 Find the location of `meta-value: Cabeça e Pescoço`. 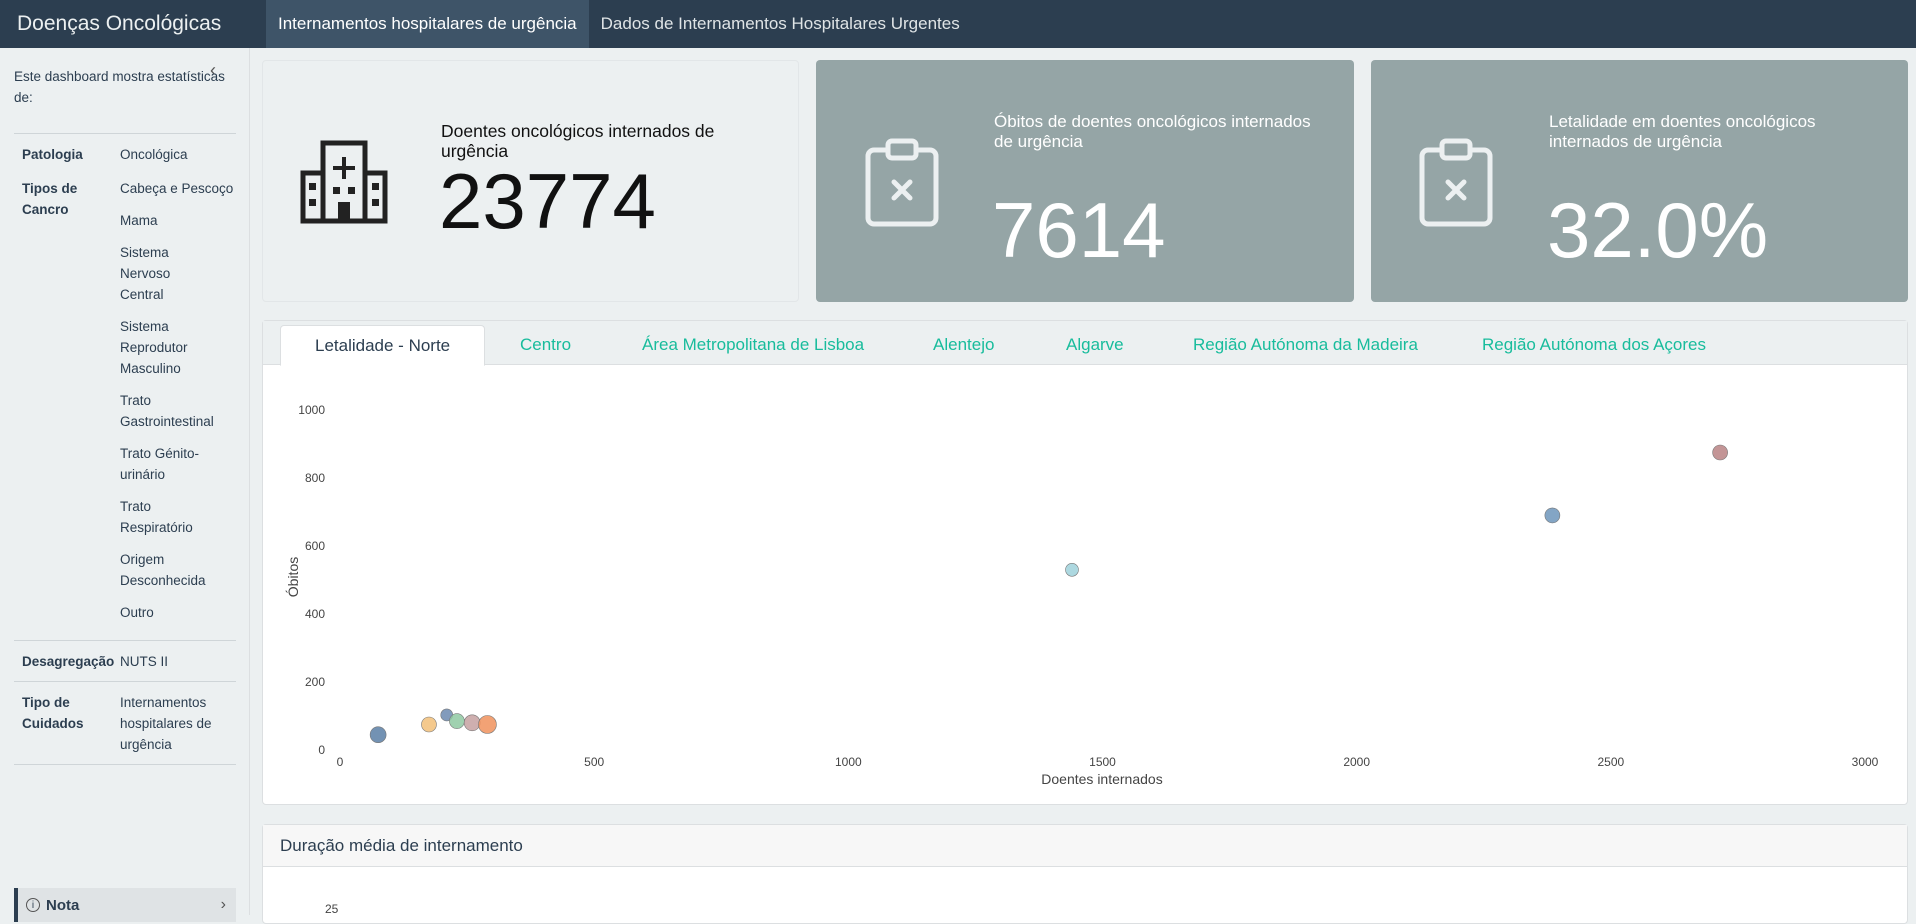

meta-value: Cabeça e Pescoço is located at coordinates (177, 188).